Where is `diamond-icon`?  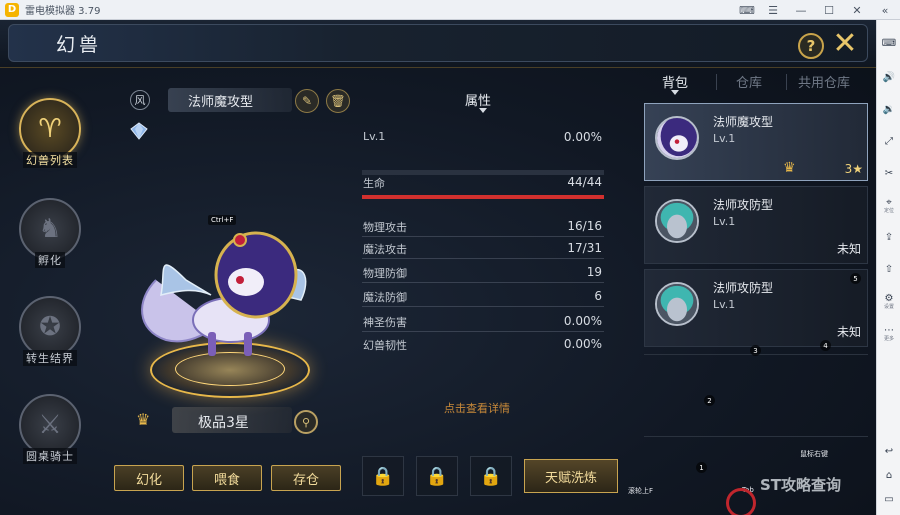
diamond-icon is located at coordinates (139, 131).